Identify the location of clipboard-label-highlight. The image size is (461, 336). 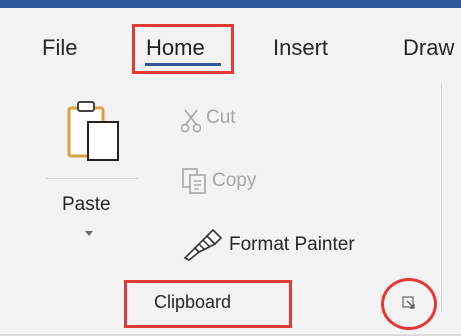
(208, 304).